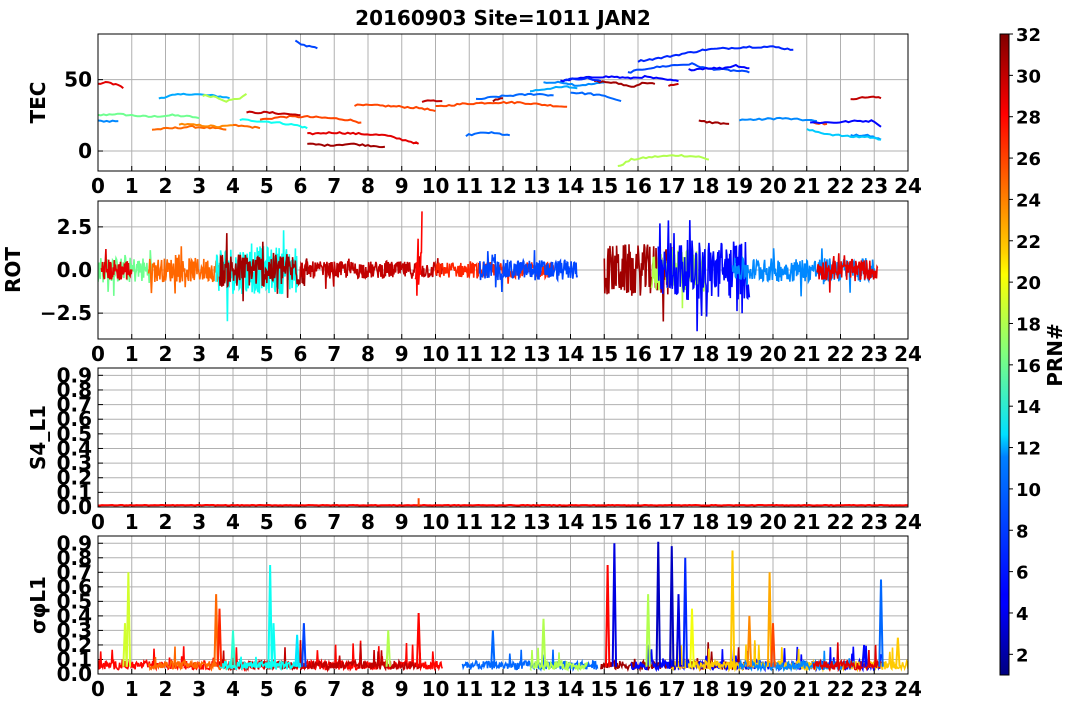 The width and height of the screenshot is (1077, 709). Describe the element at coordinates (773, 522) in the screenshot. I see `x-tick-label: 20` at that location.